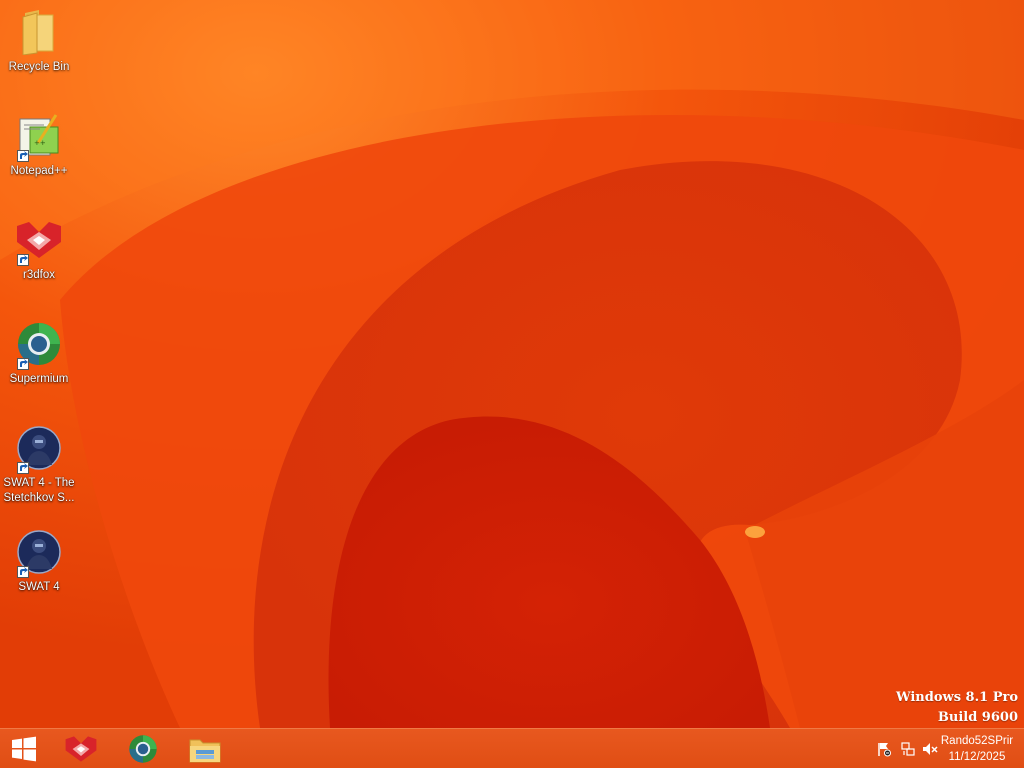 Image resolution: width=1024 pixels, height=769 pixels. I want to click on desktop-icon-label: SWAT 4, so click(39, 587).